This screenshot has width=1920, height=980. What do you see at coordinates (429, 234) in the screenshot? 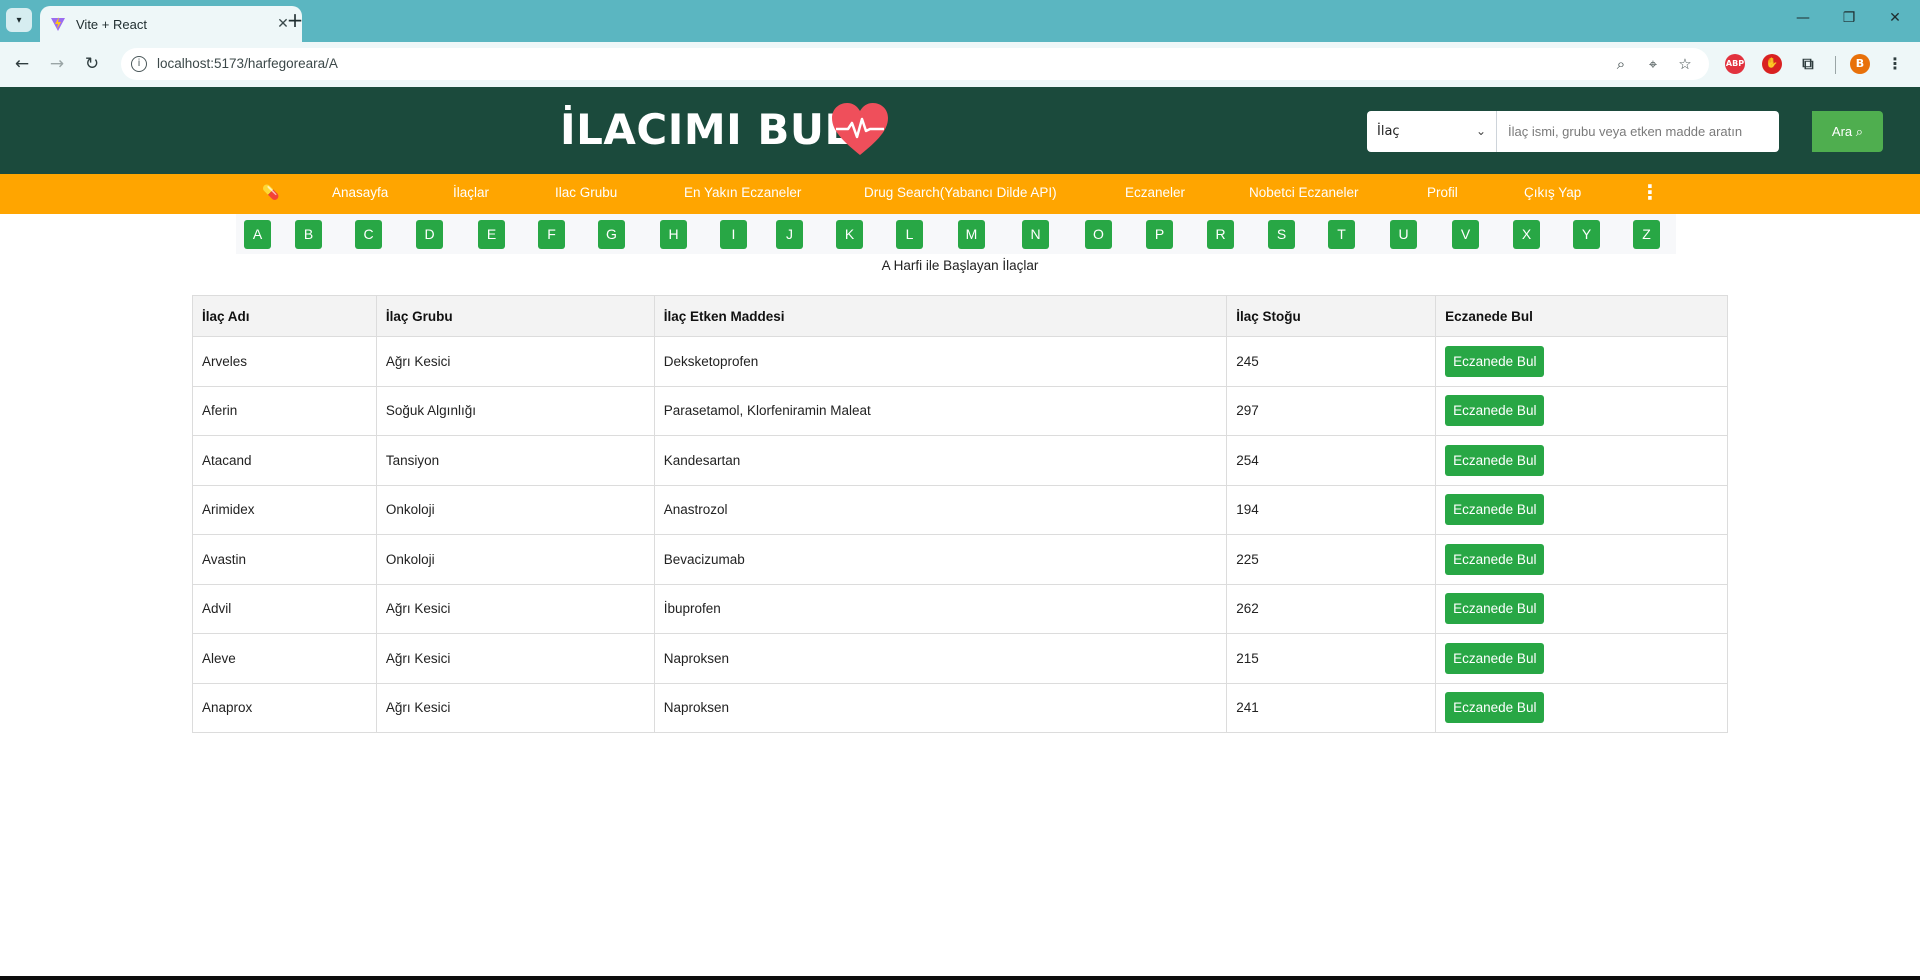
I see `letter-button-d: D` at bounding box center [429, 234].